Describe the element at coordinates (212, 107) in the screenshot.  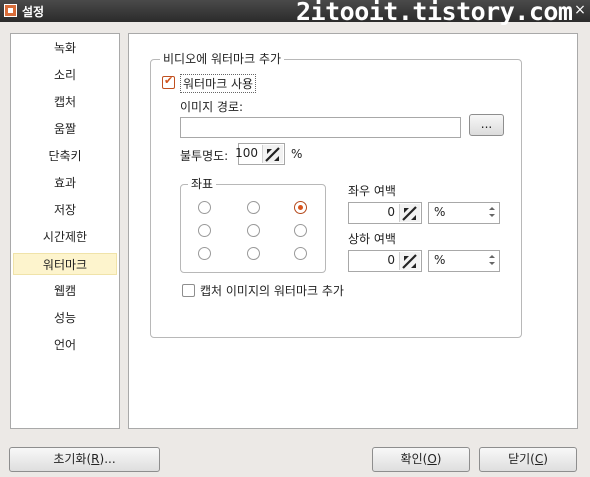
I see `image-path-label: 이미지 경로:` at that location.